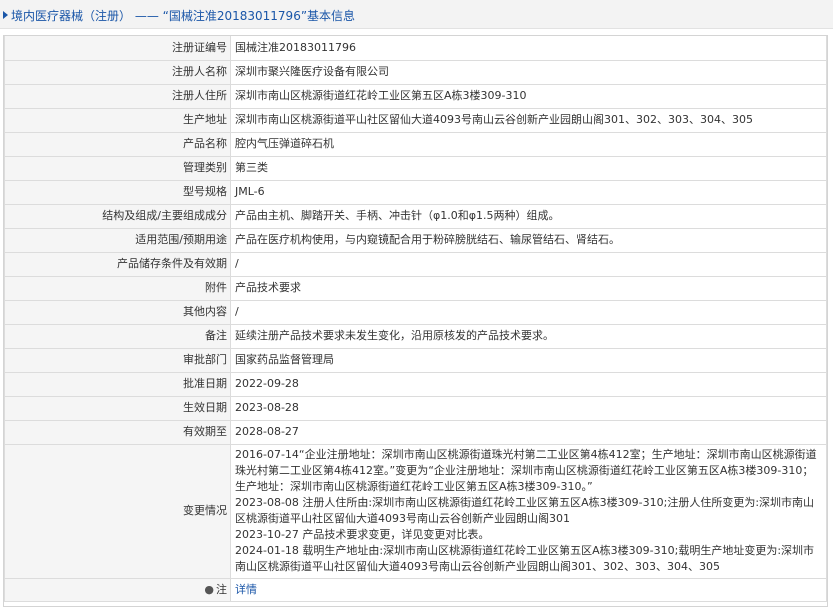 This screenshot has width=833, height=613. Describe the element at coordinates (221, 589) in the screenshot. I see `note-label: 注` at that location.